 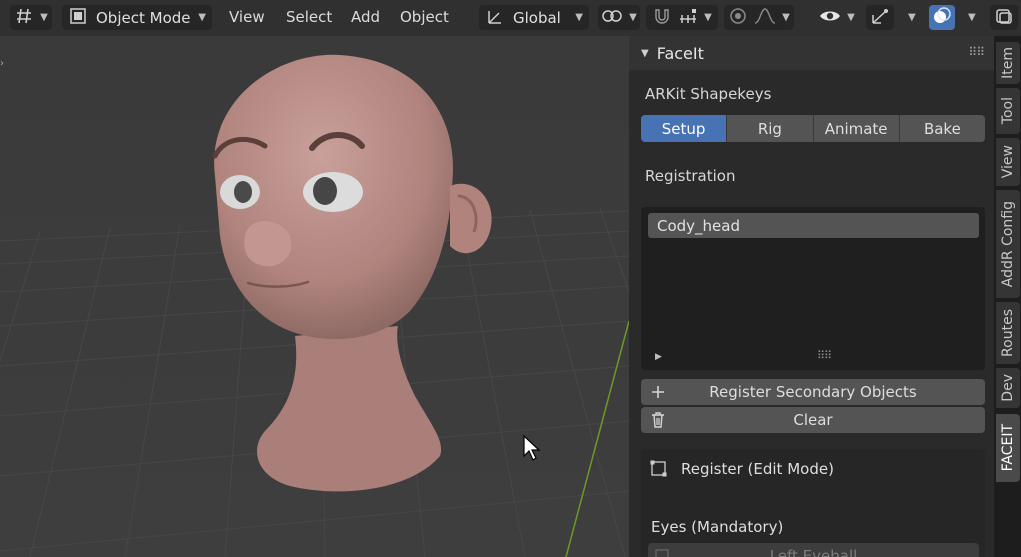 I want to click on tab-addr-config: AddR Config, so click(x=1008, y=244).